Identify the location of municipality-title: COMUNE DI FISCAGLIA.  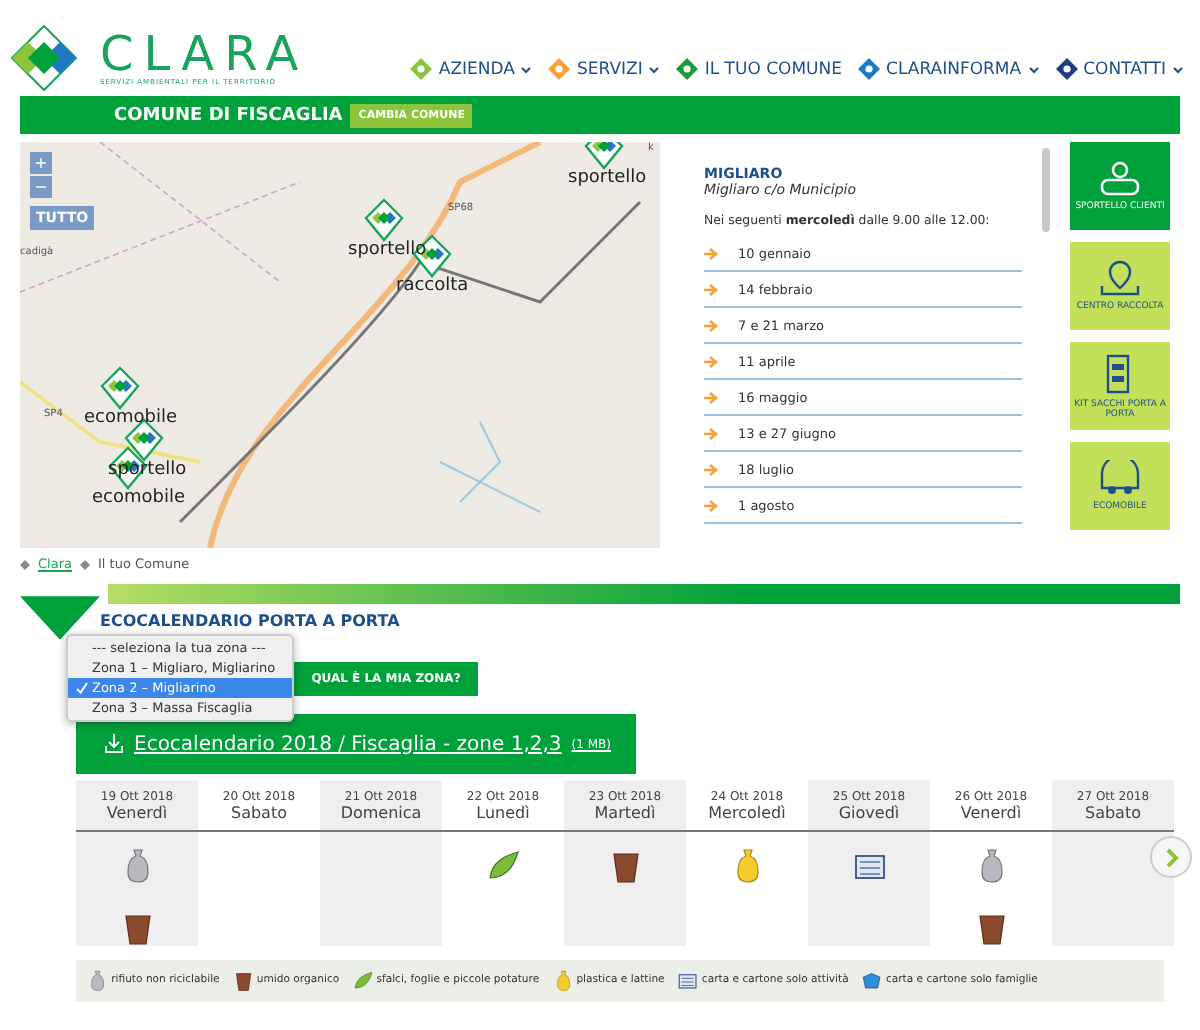
(228, 115).